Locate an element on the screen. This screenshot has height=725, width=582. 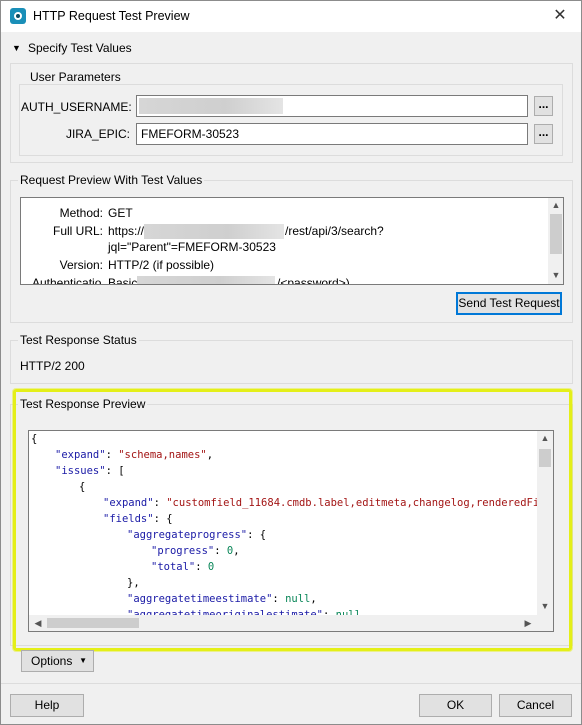
jira-epic-label: JIRA_EPIC: is located at coordinates (97, 134).